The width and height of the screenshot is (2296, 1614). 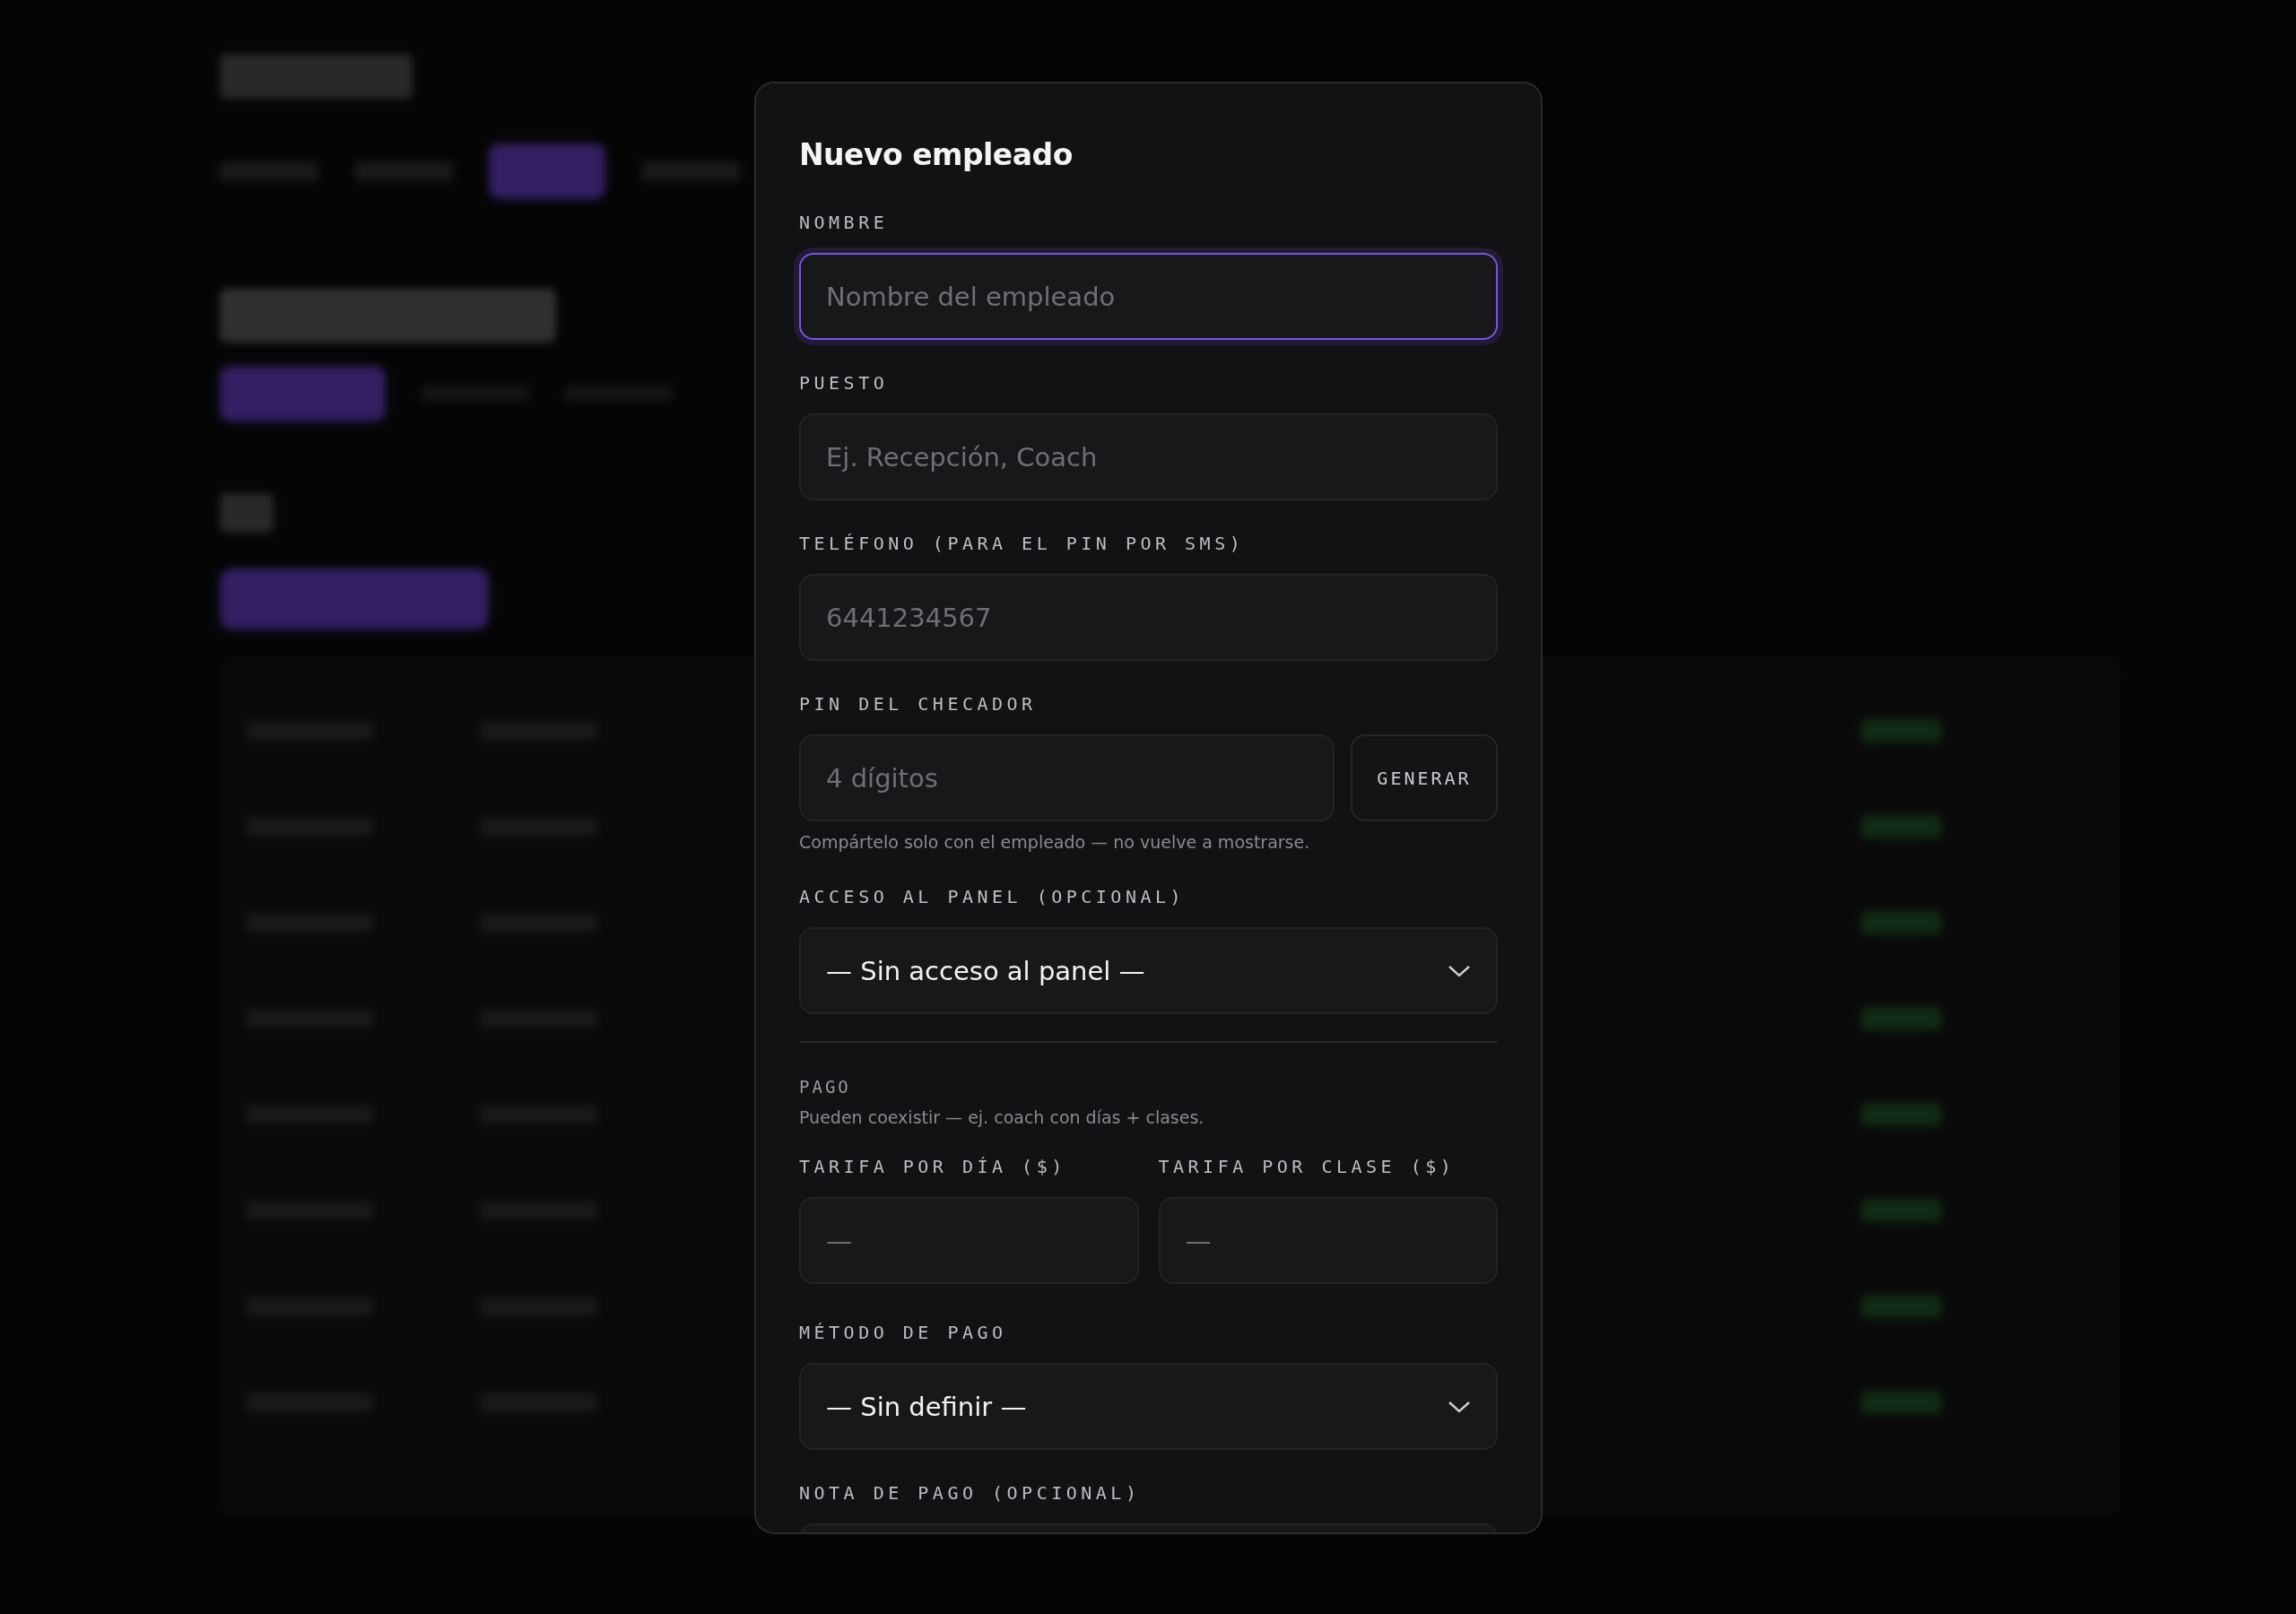 What do you see at coordinates (1022, 543) in the screenshot?
I see `field-label: TELÉFONO (PARA EL PIN POR SMS)` at bounding box center [1022, 543].